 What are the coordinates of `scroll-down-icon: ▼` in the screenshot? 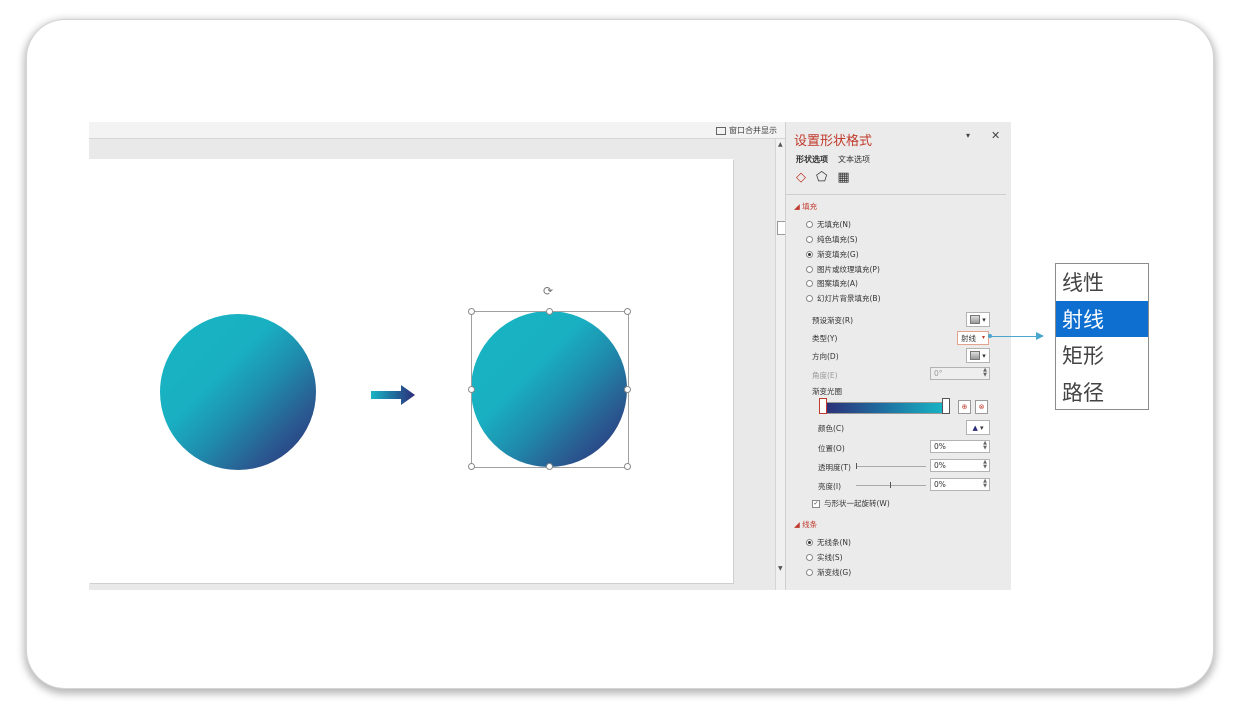 It's located at (780, 568).